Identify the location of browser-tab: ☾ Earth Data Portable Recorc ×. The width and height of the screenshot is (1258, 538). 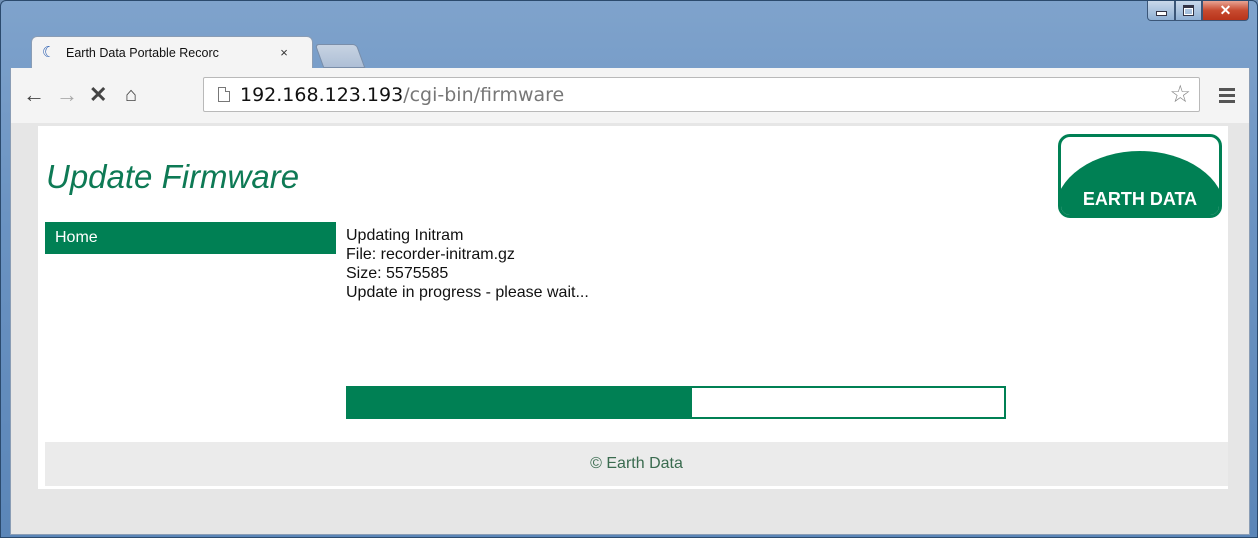
(172, 52).